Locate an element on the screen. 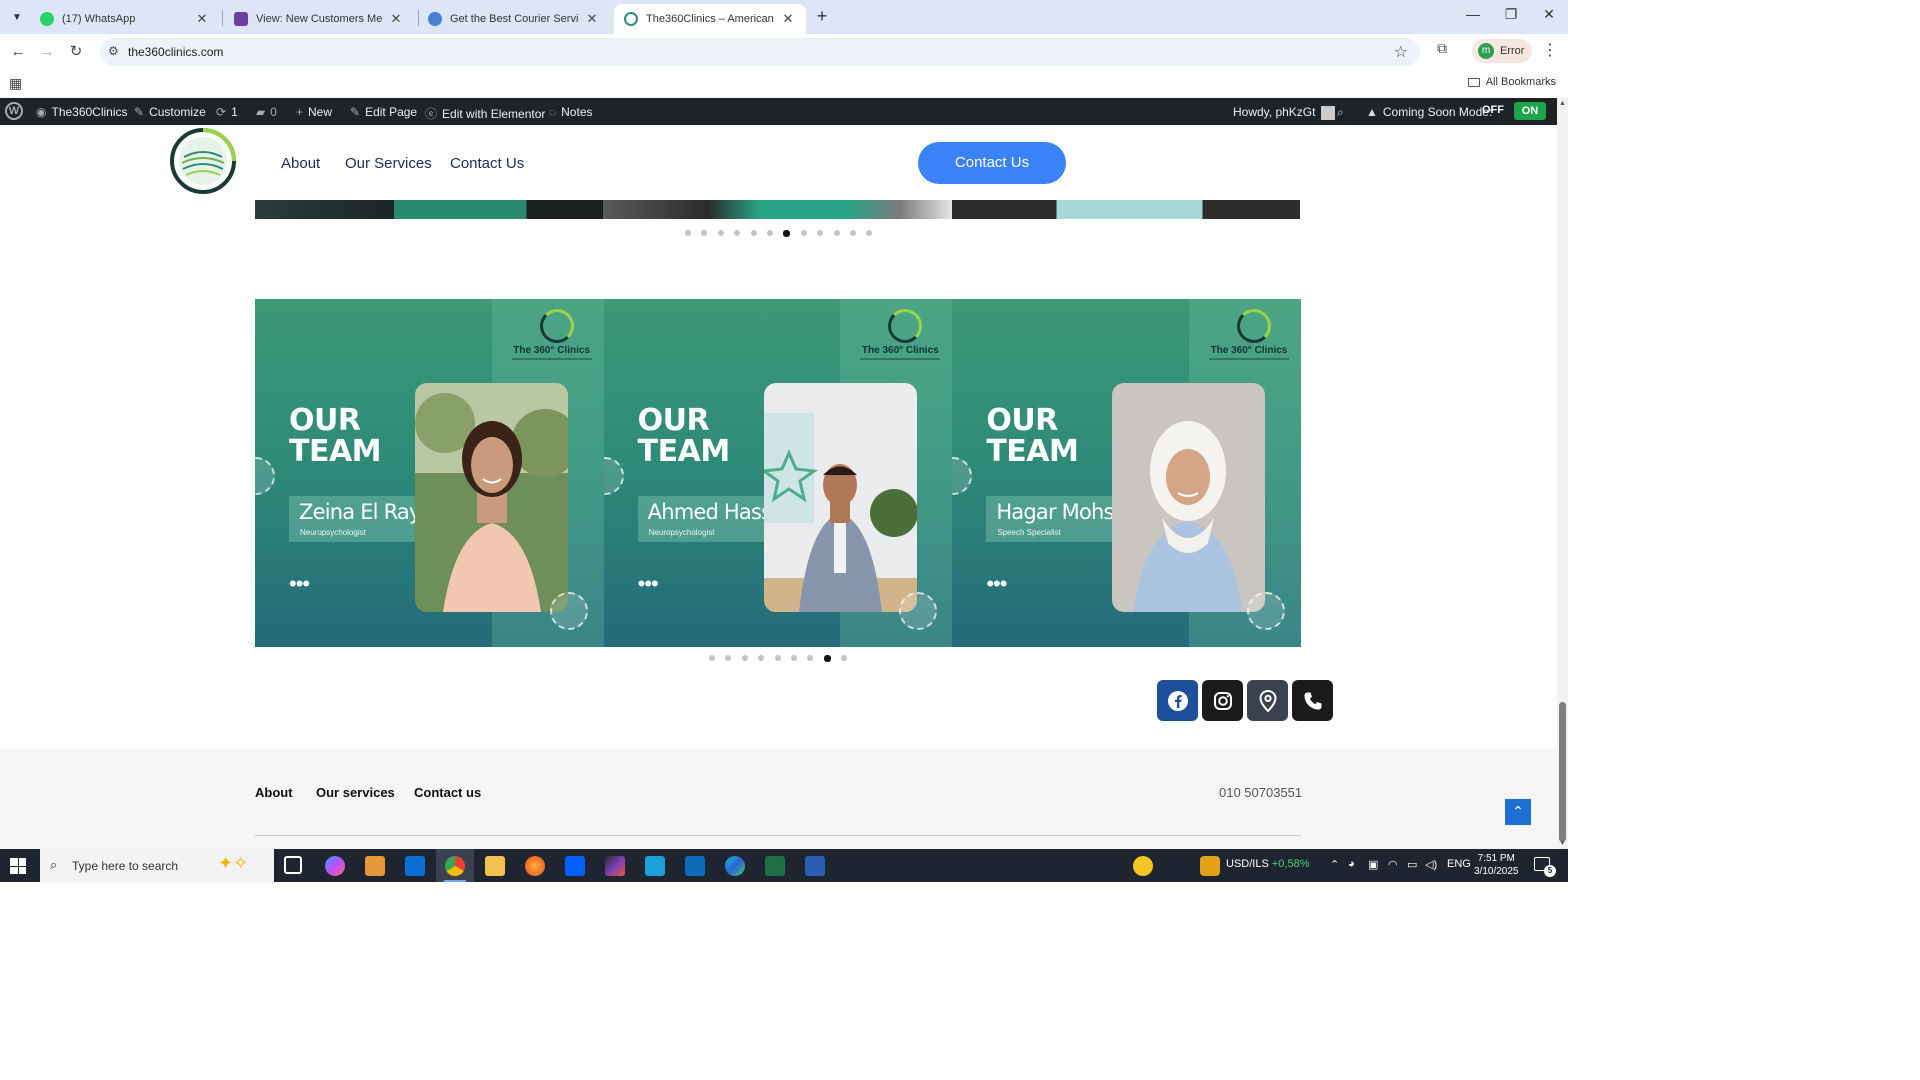  media-player-icon is located at coordinates (375, 866).